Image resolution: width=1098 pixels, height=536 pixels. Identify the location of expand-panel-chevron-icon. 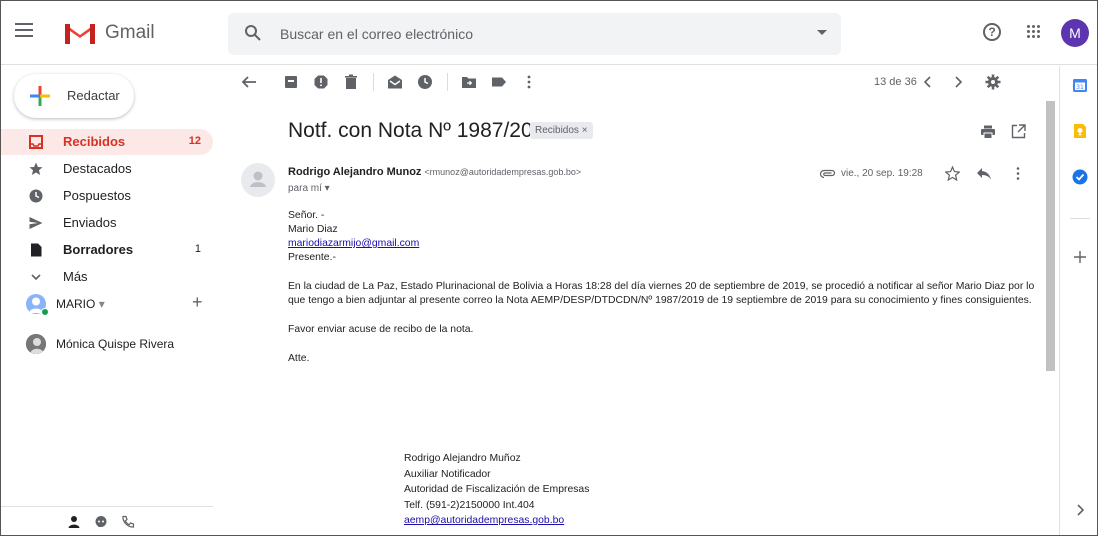
(1080, 510).